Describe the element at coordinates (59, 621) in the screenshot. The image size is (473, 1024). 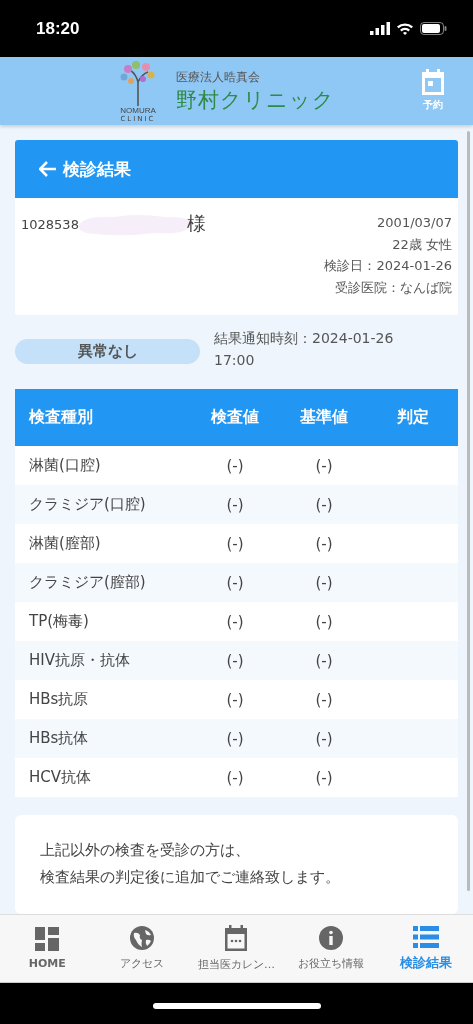
I see `test-name: TP(梅毒)` at that location.